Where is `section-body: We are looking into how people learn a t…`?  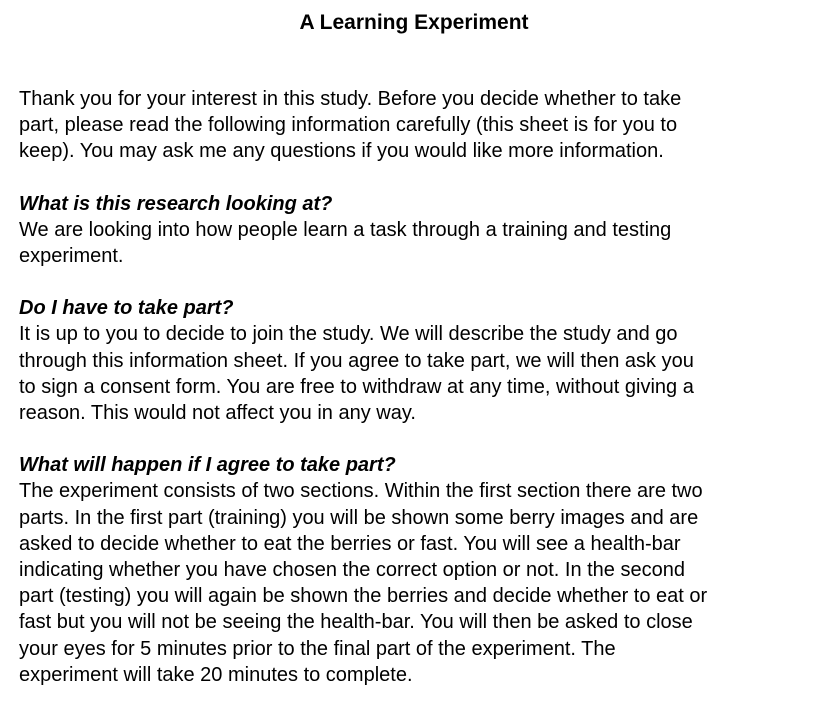
section-body: We are looking into how people learn a t… is located at coordinates (419, 243).